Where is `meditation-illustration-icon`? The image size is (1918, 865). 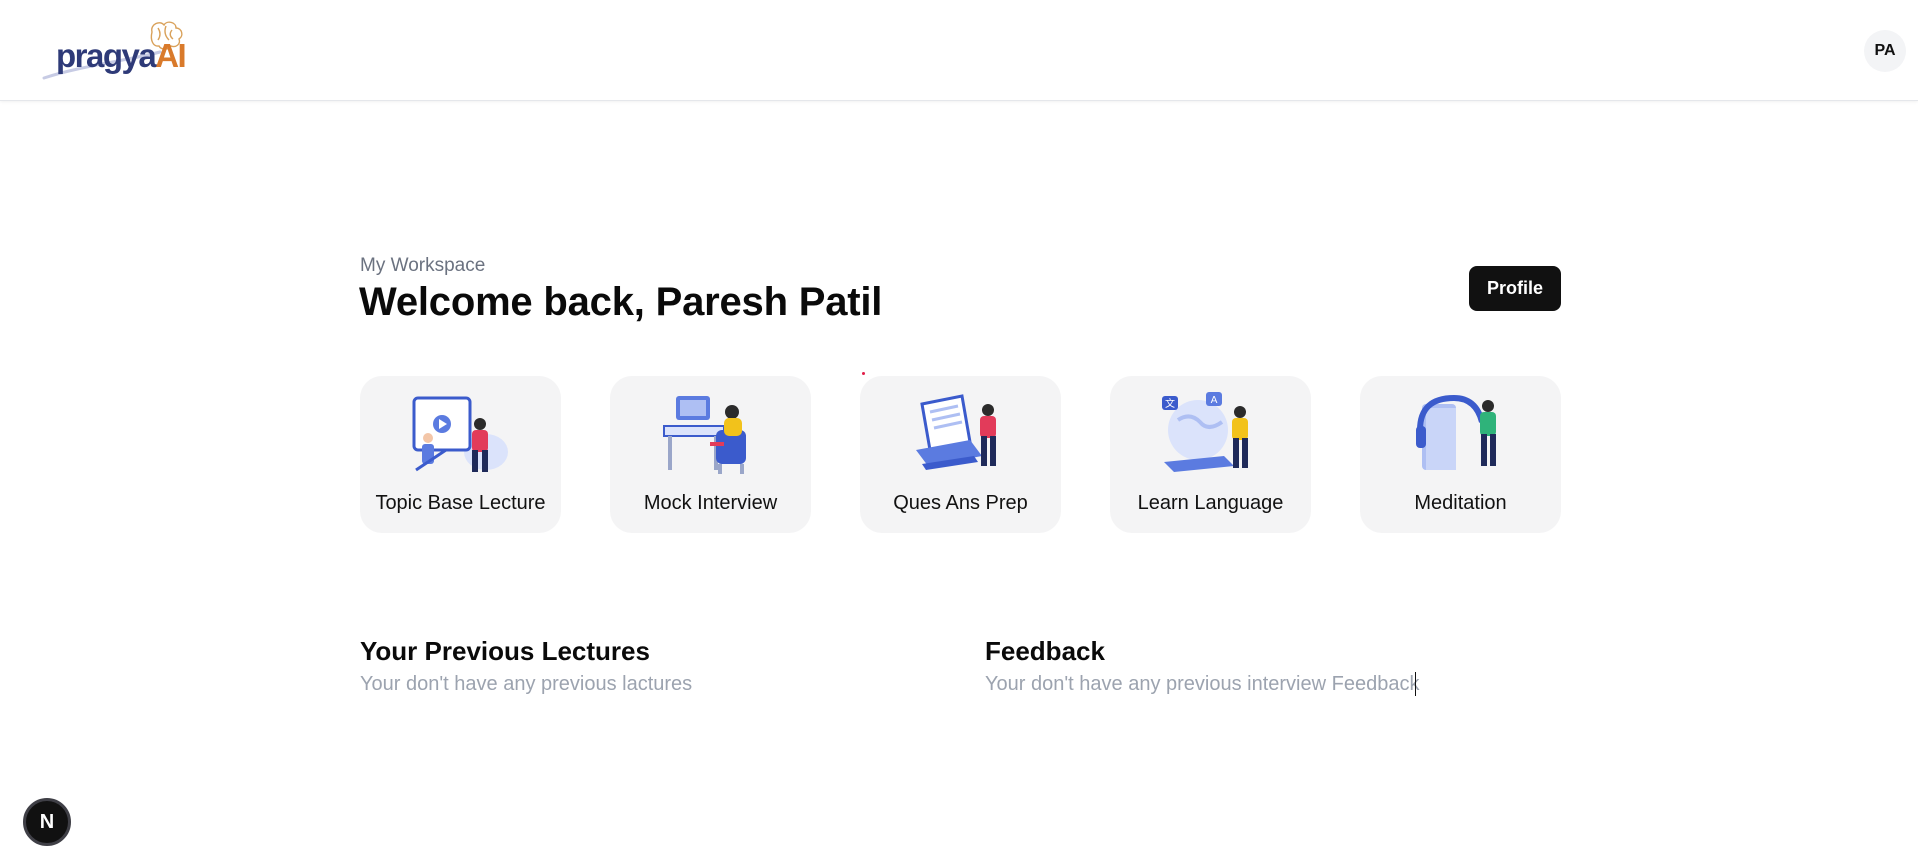 meditation-illustration-icon is located at coordinates (1456, 432).